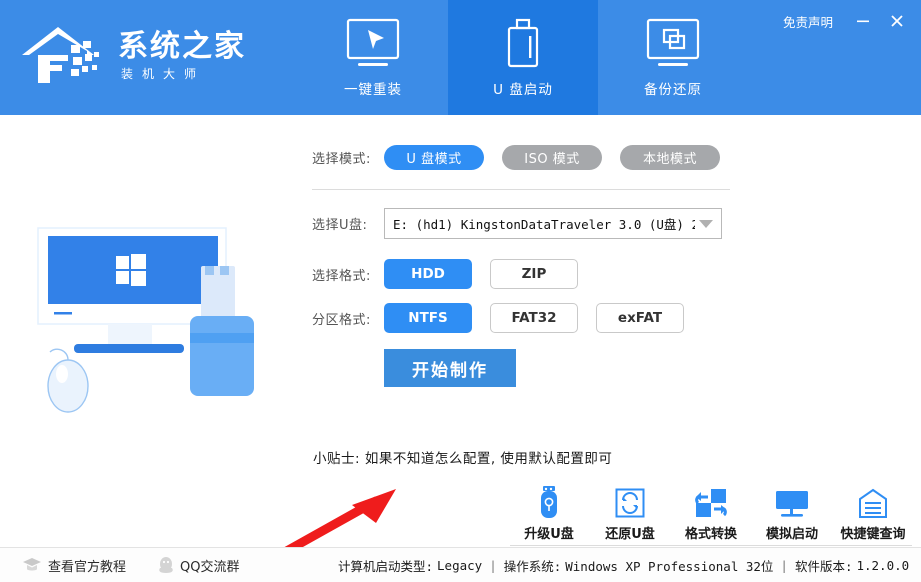  I want to click on window-controls: 免责声明, so click(848, 21).